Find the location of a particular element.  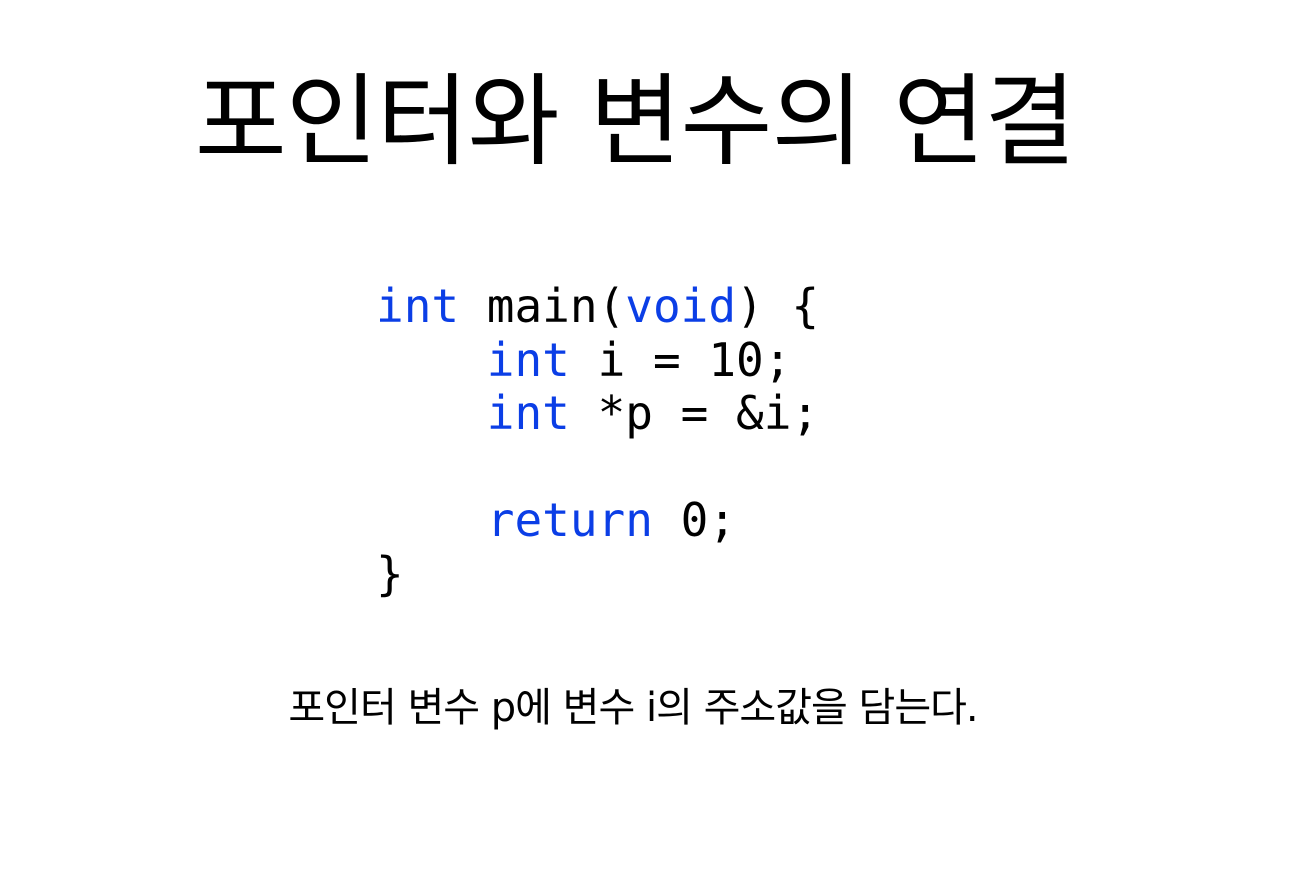

slide-title: 포인터와 변수의 연결 is located at coordinates (635, 121).